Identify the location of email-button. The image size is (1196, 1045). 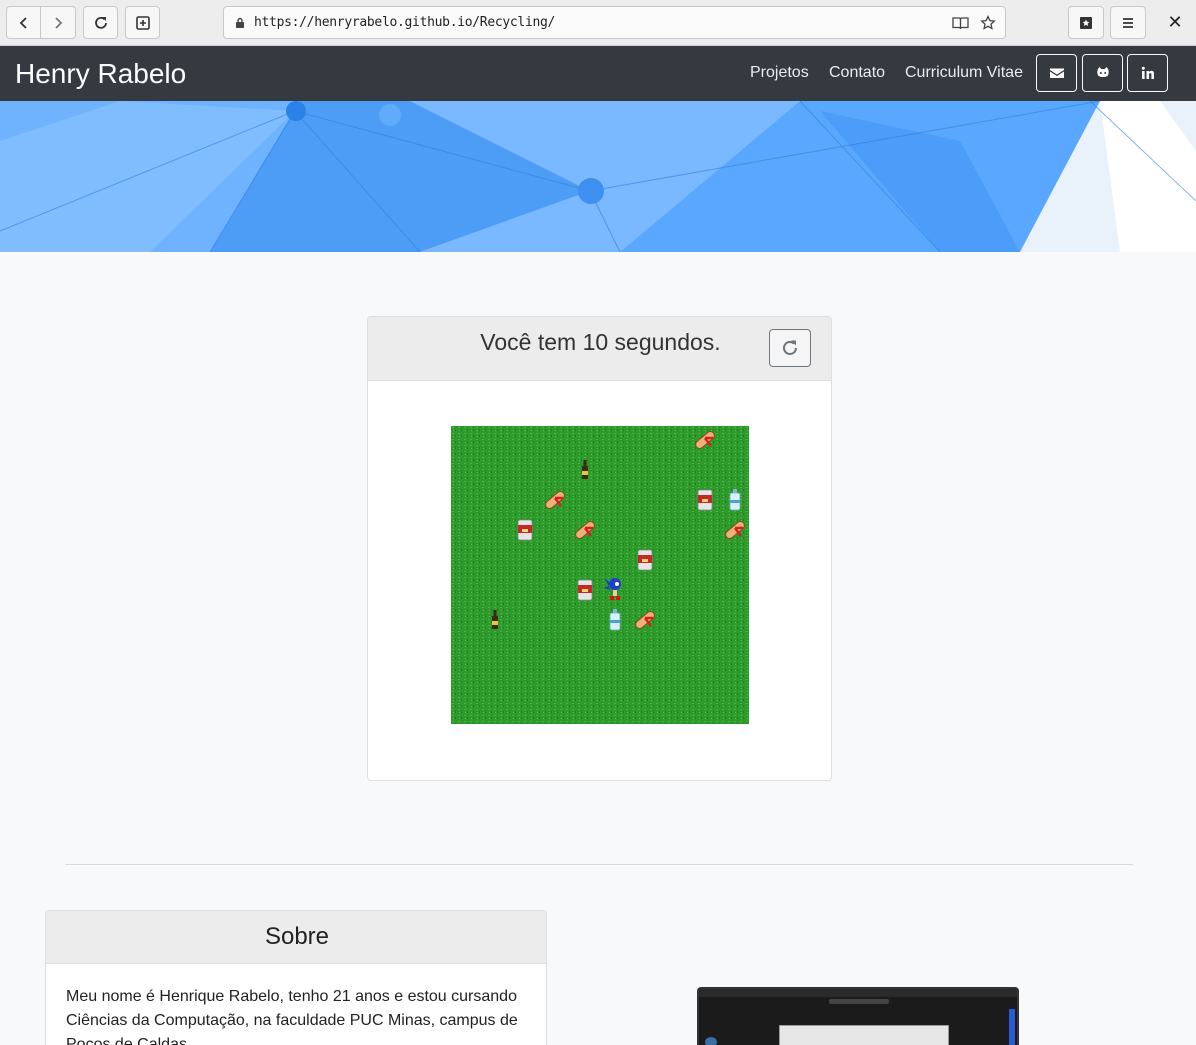
(1056, 73).